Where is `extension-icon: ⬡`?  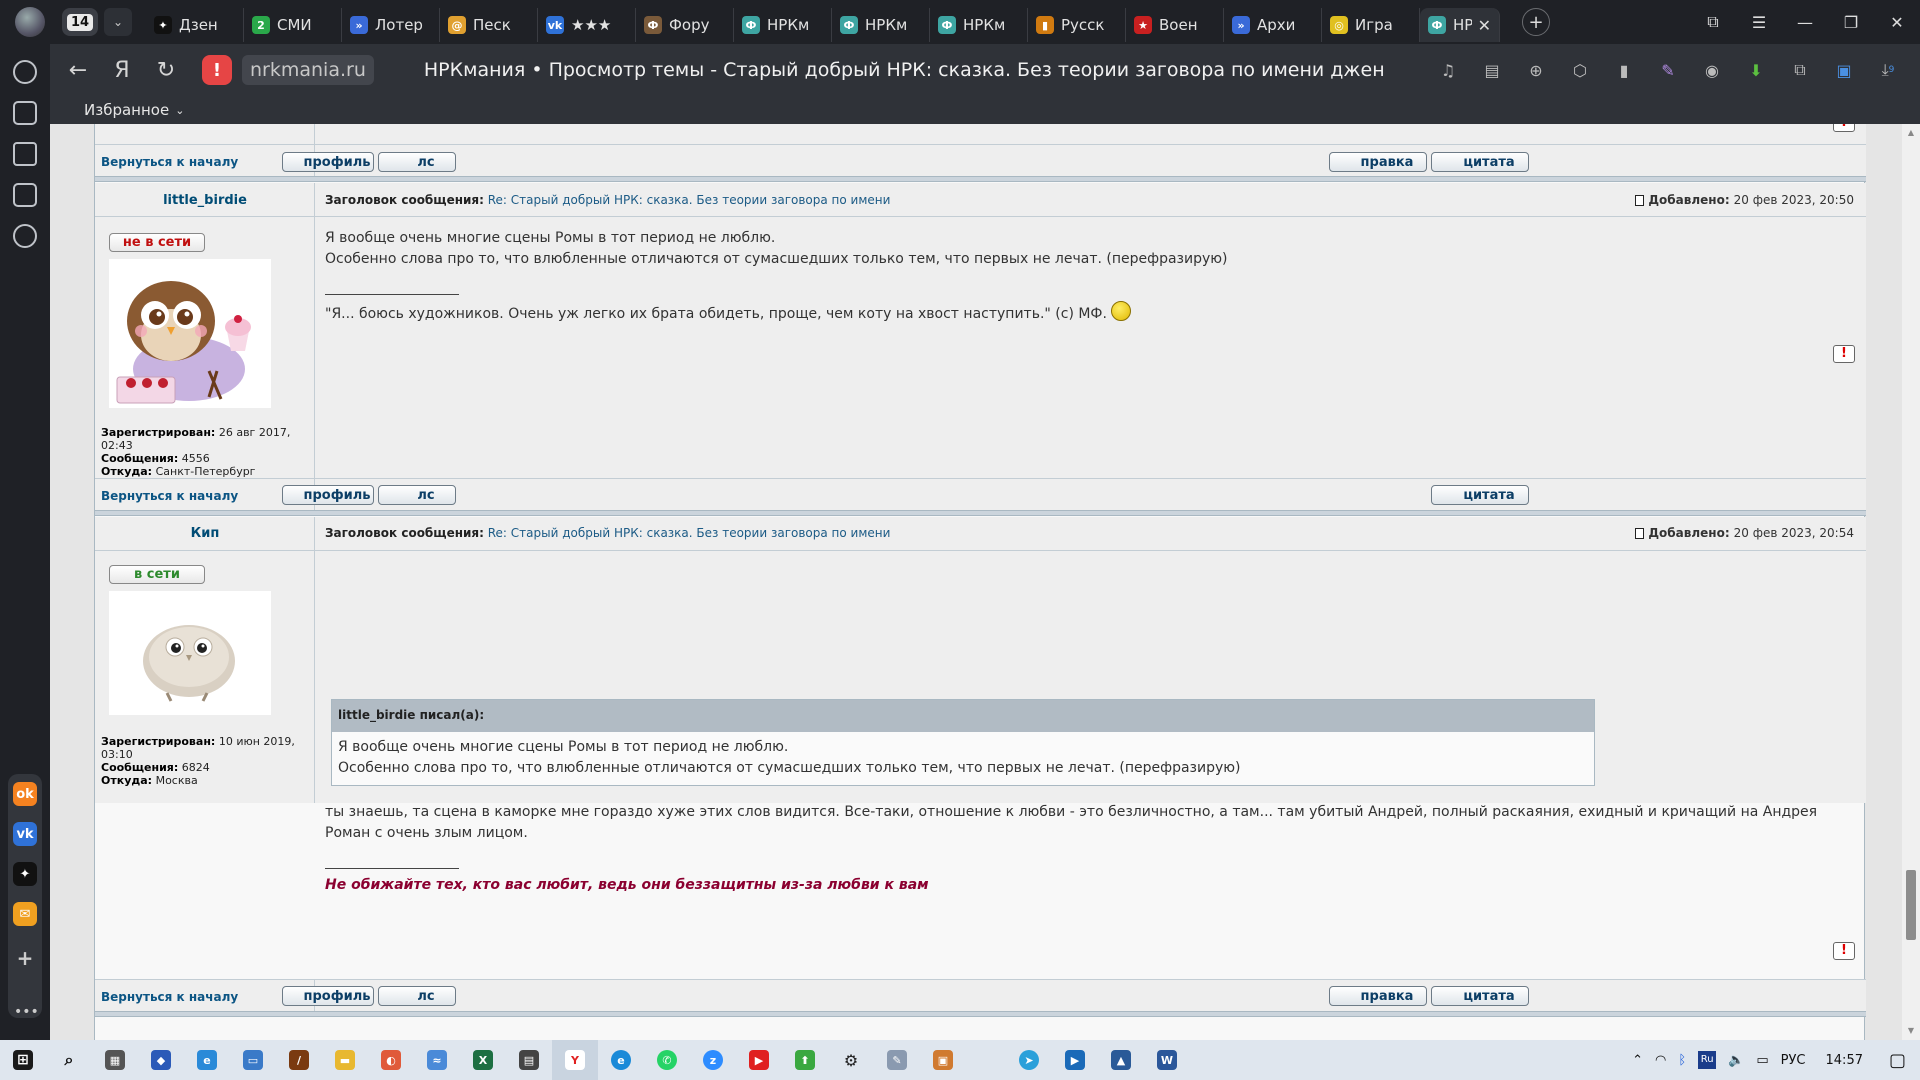 extension-icon: ⬡ is located at coordinates (1580, 70).